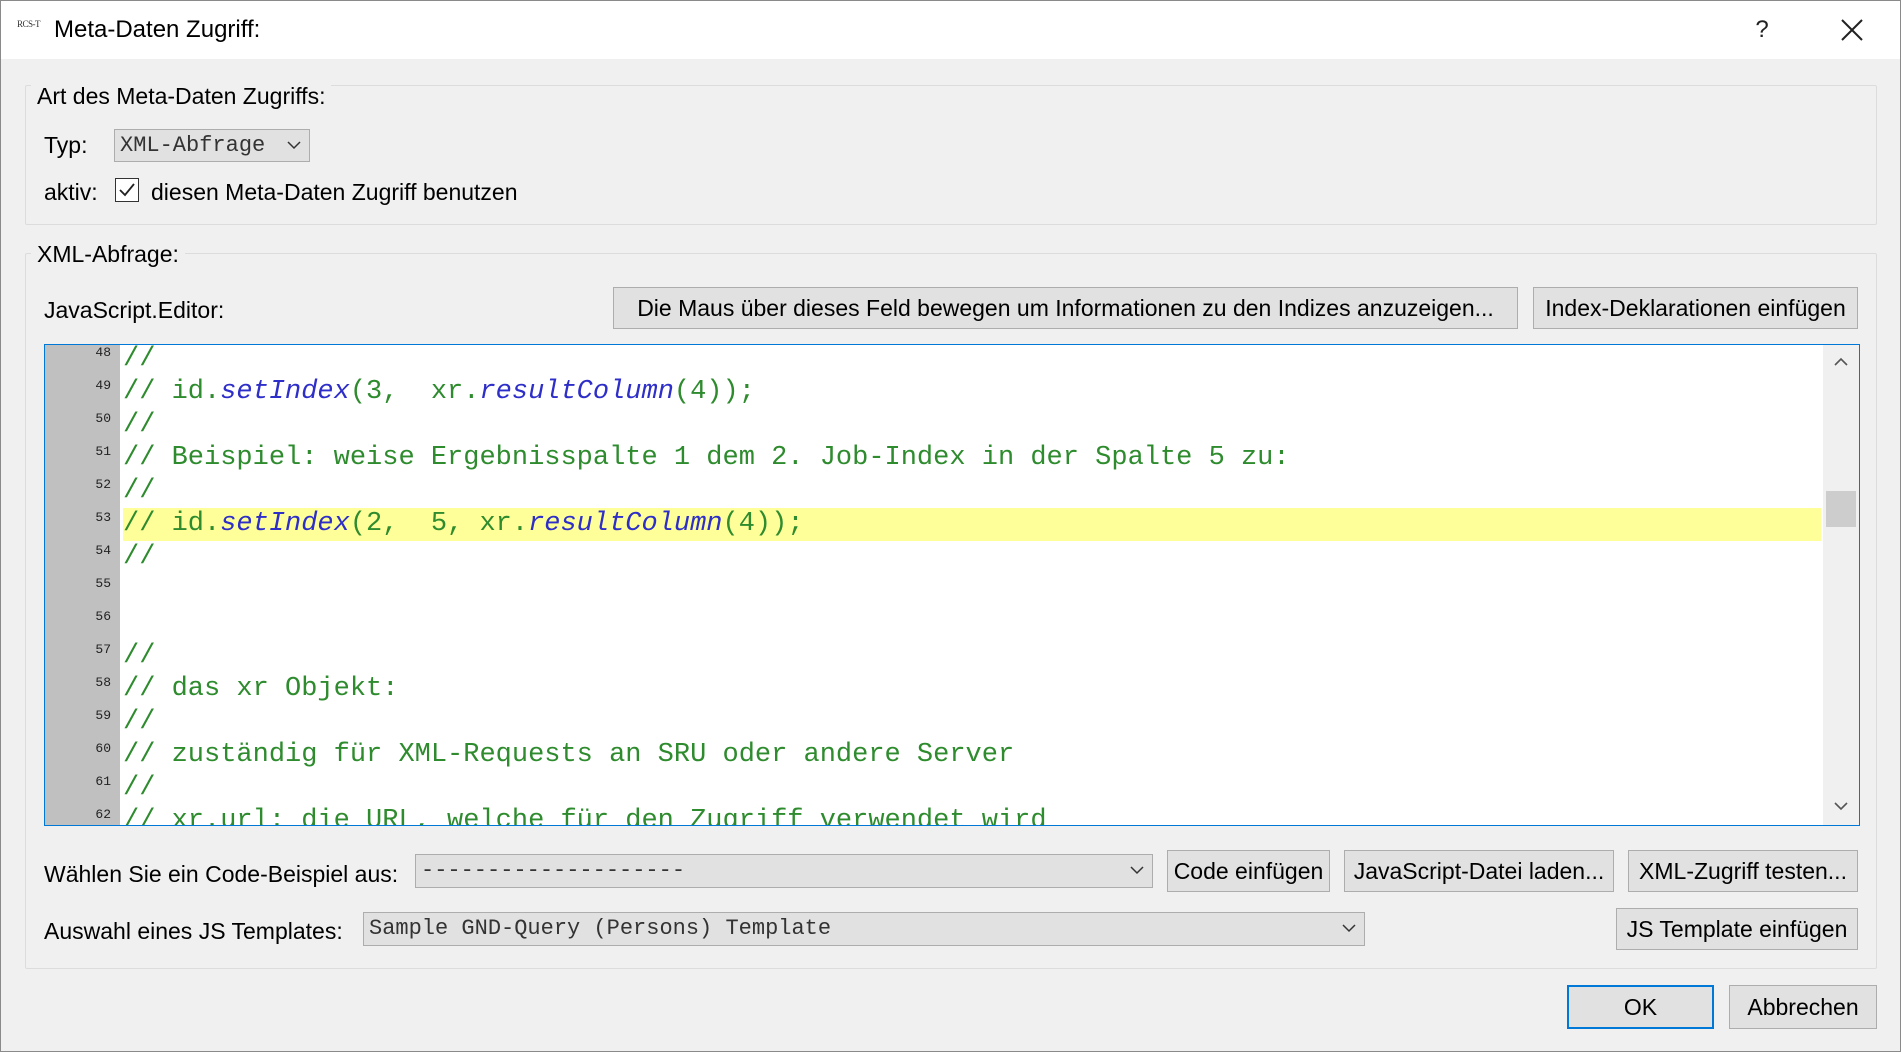 The width and height of the screenshot is (1901, 1052). What do you see at coordinates (103, 814) in the screenshot?
I see `line-number: 62` at bounding box center [103, 814].